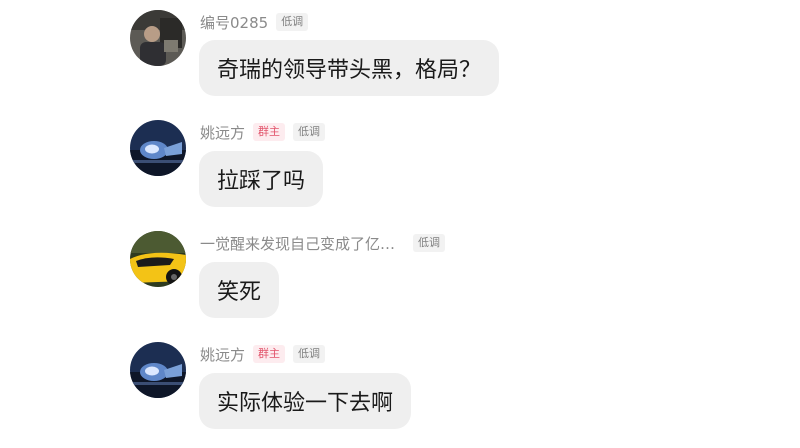 This screenshot has width=800, height=448. I want to click on yellow-car-avatar-icon, so click(158, 259).